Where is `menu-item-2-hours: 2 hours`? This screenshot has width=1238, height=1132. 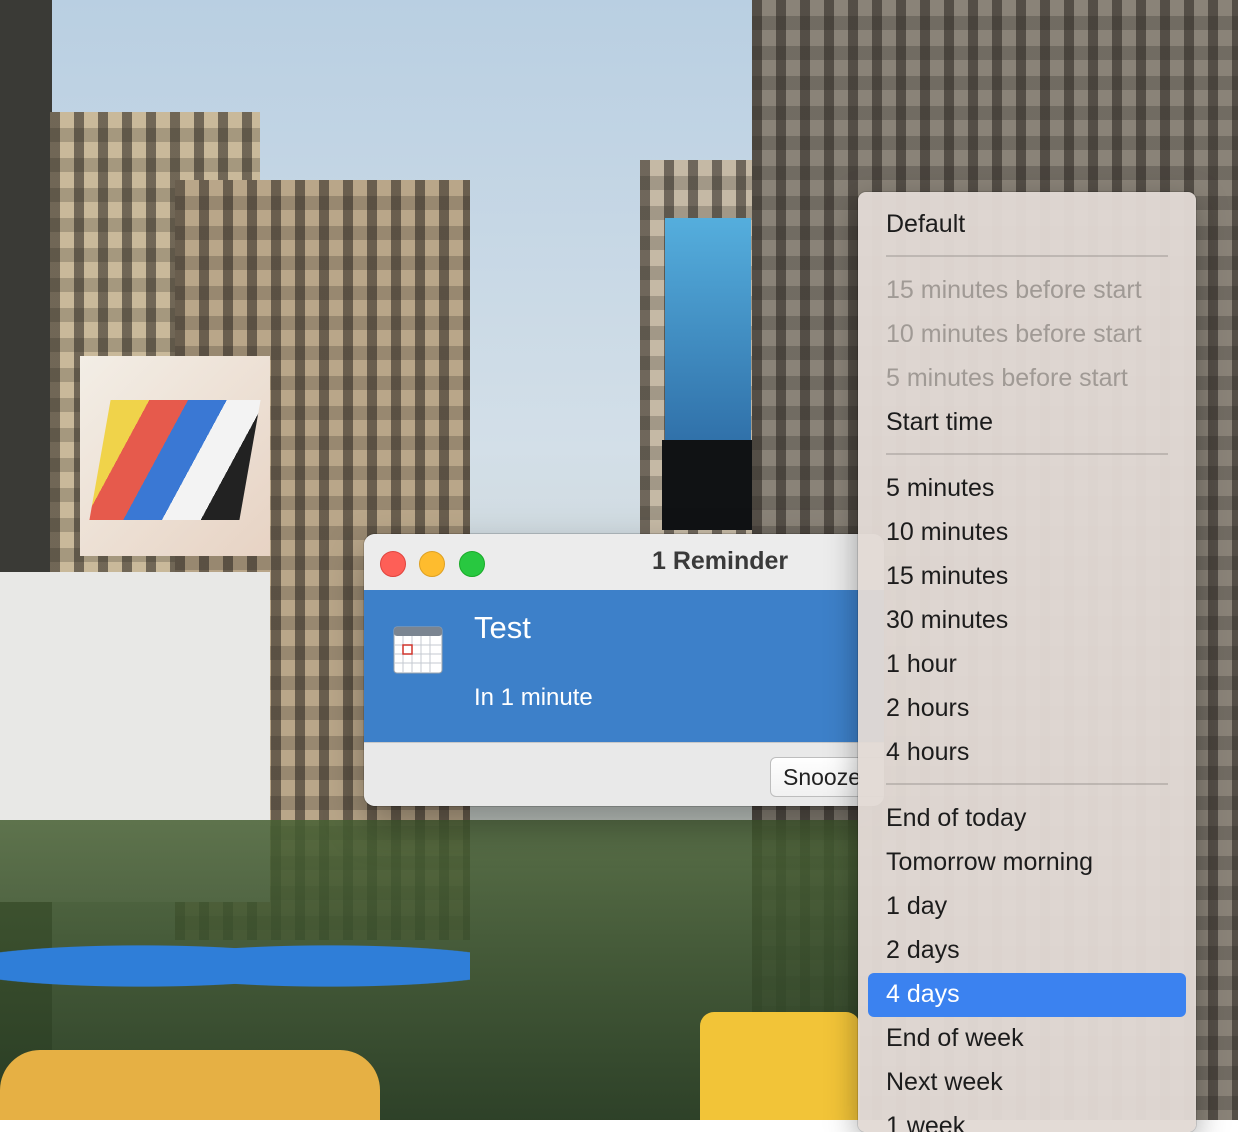 menu-item-2-hours: 2 hours is located at coordinates (1027, 709).